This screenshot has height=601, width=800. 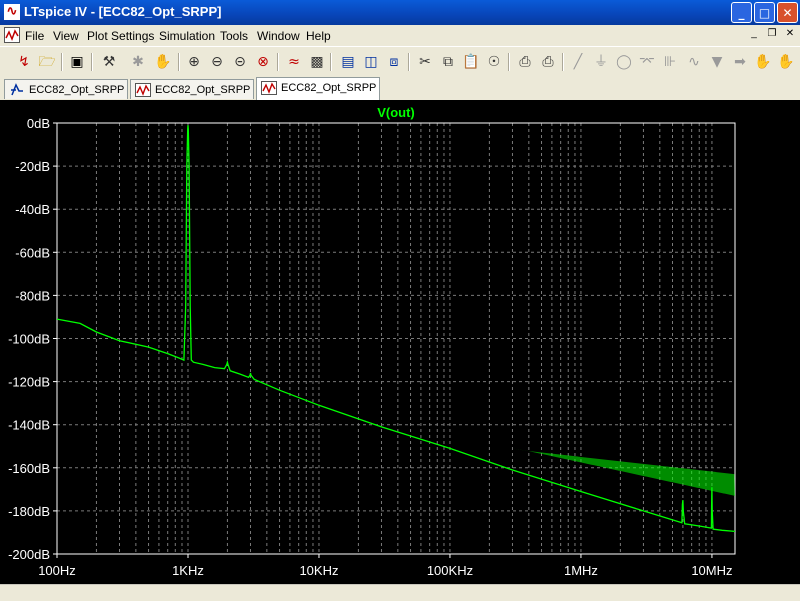 I want to click on x-tick-label: 1MHz, so click(x=581, y=570).